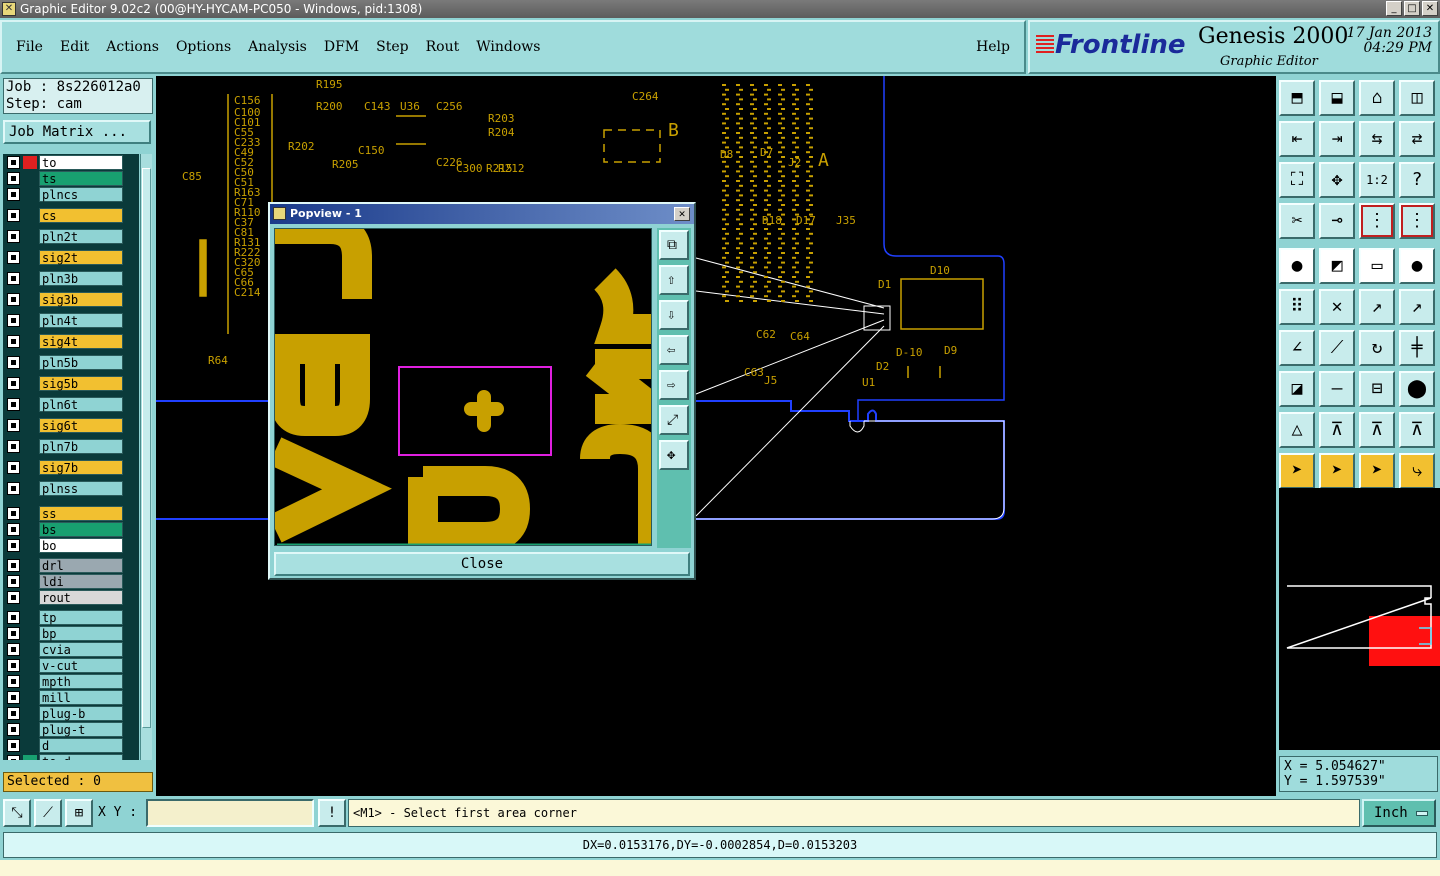 The height and width of the screenshot is (876, 1440). I want to click on layer-name: pln3b, so click(81, 278).